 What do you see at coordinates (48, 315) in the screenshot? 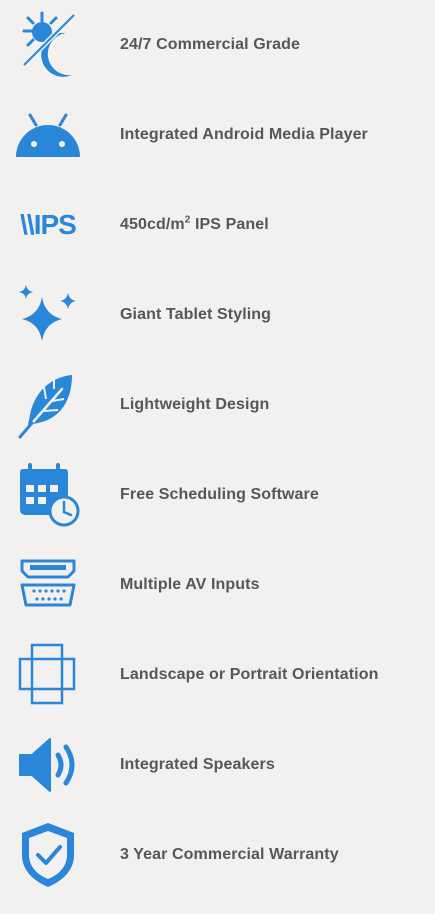
I see `sparkles-icon` at bounding box center [48, 315].